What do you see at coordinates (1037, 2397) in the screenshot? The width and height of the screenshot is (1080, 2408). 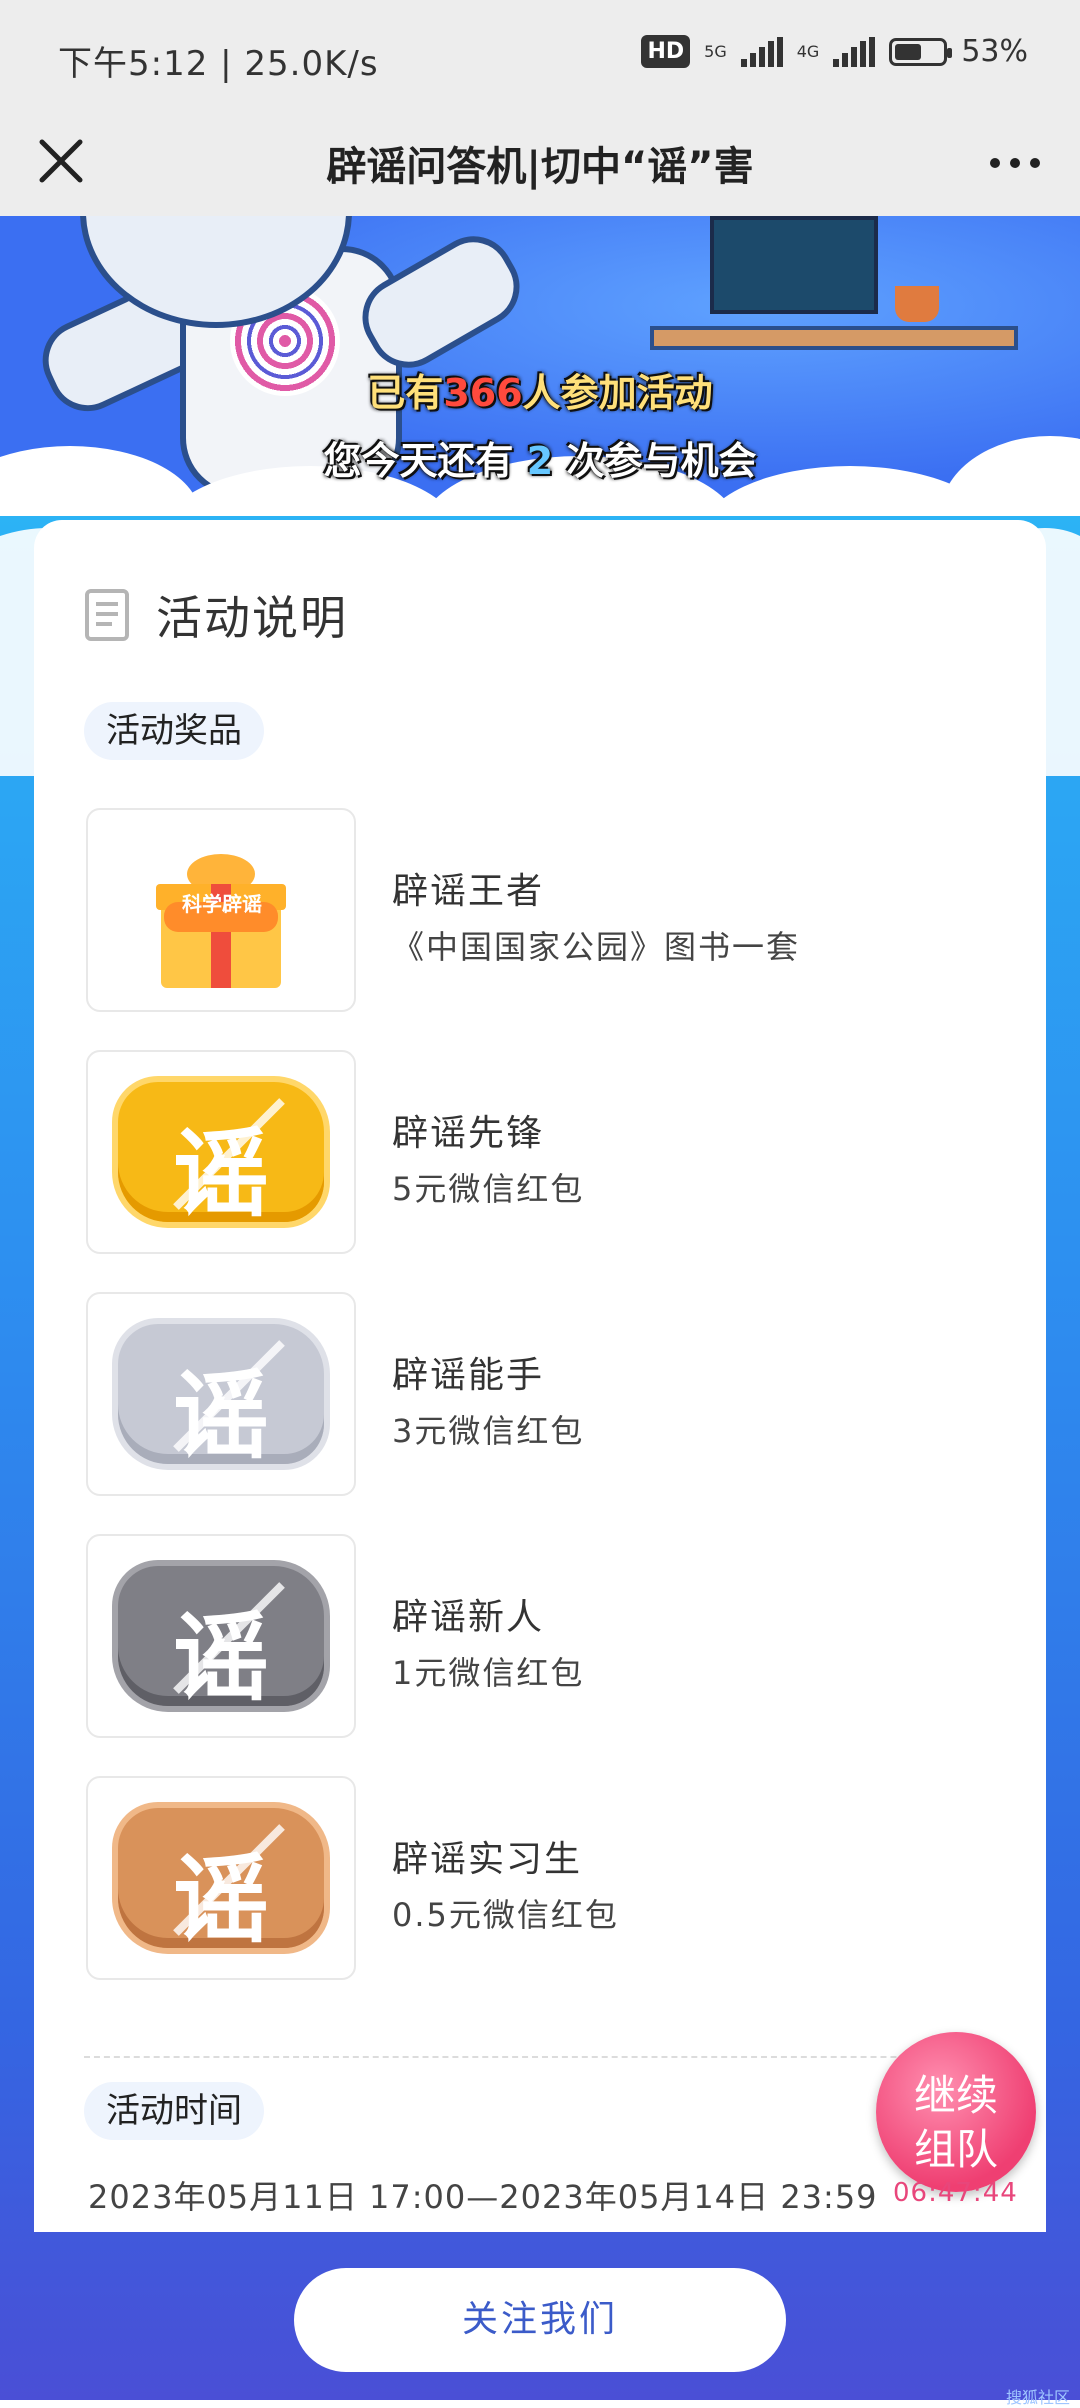 I see `watermark-text: 搜狐社区` at bounding box center [1037, 2397].